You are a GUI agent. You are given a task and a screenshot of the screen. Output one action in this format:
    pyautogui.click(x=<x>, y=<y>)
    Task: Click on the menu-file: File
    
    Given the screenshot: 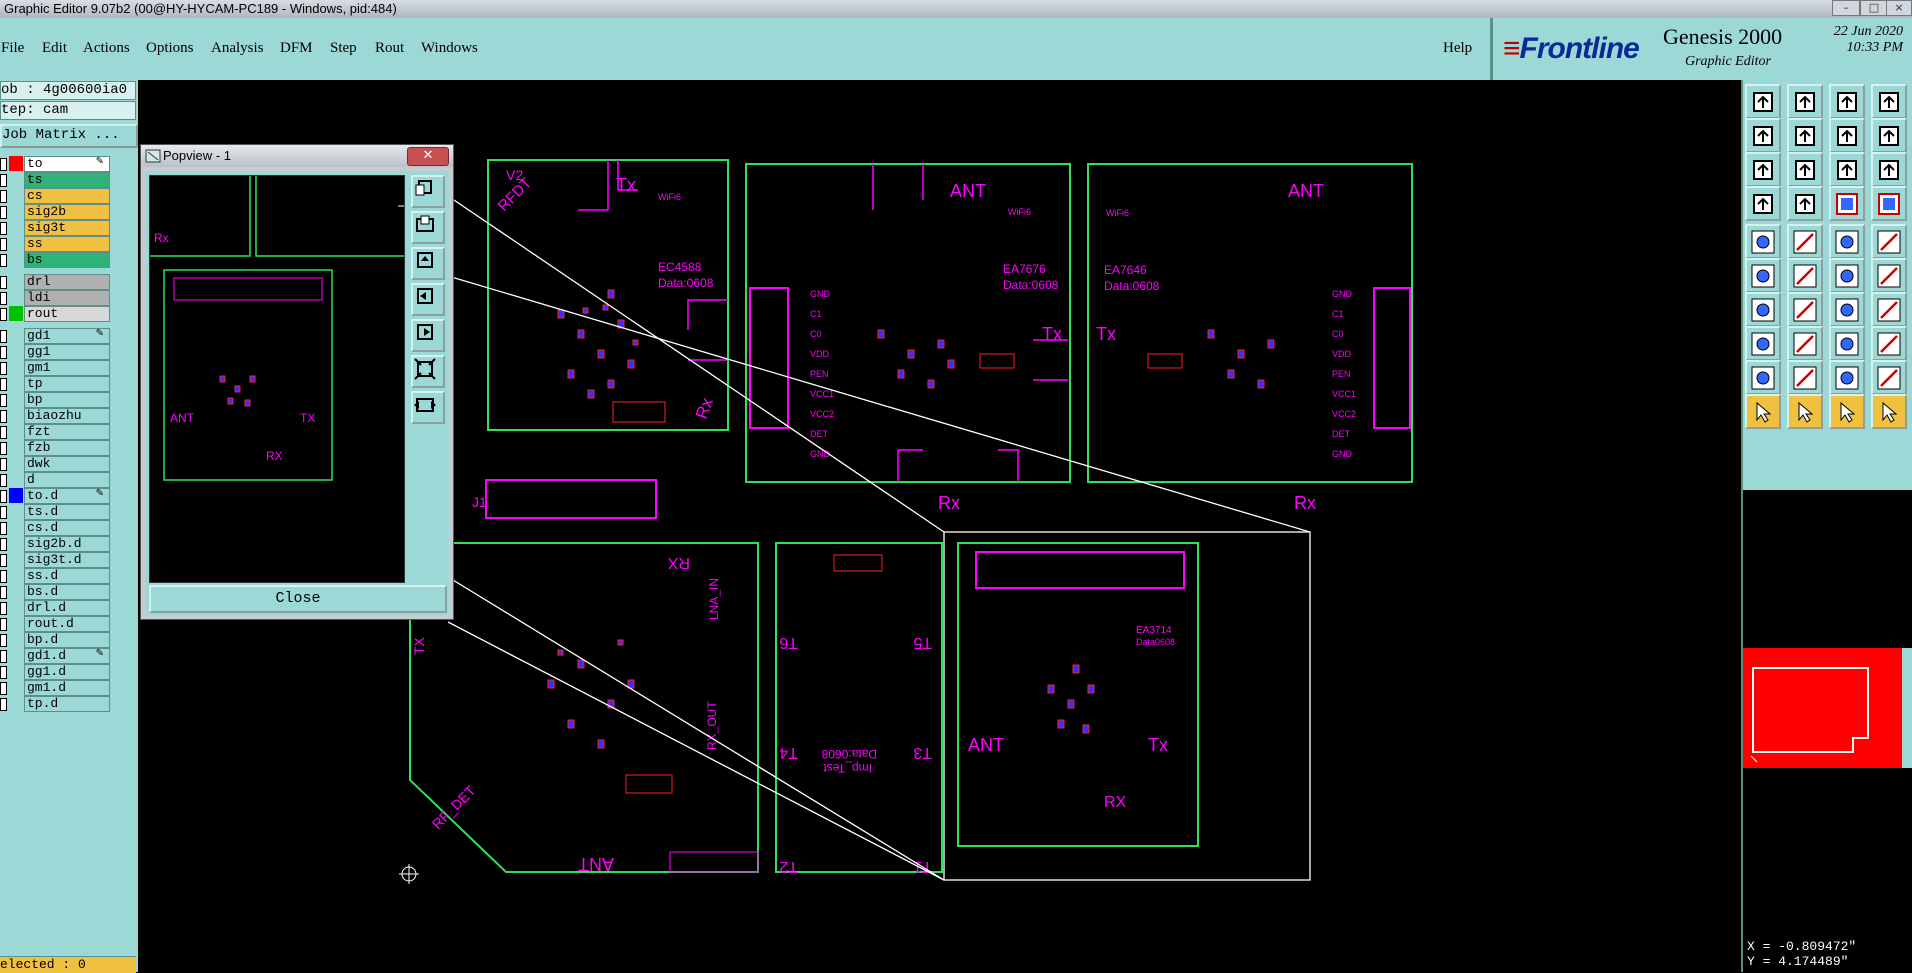 What is the action you would take?
    pyautogui.click(x=12, y=48)
    